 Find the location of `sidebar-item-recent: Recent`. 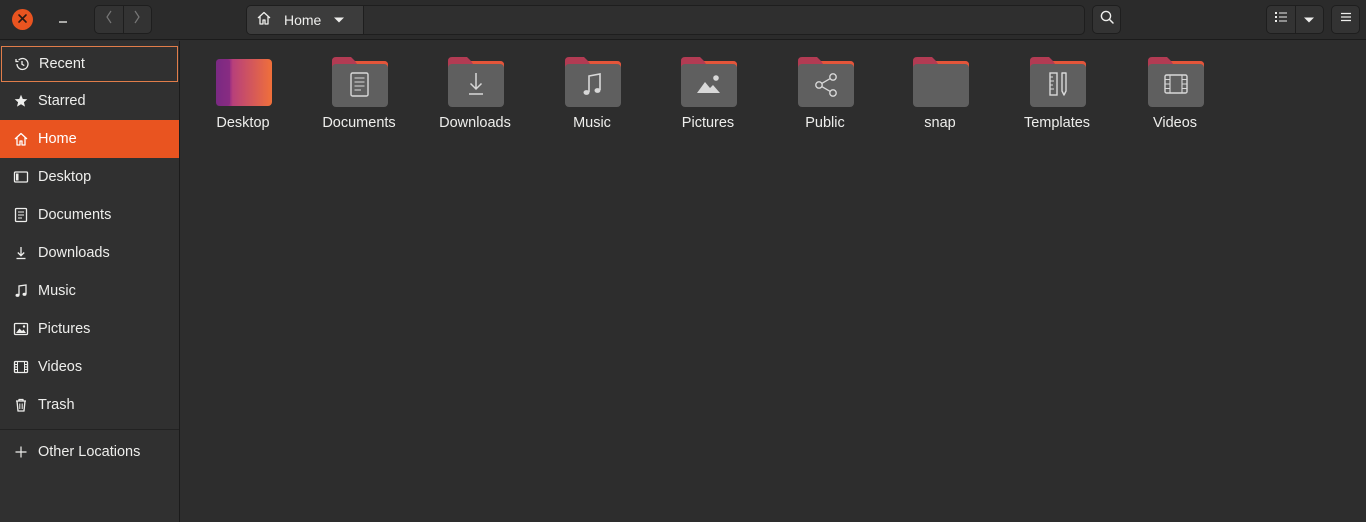

sidebar-item-recent: Recent is located at coordinates (89, 64).